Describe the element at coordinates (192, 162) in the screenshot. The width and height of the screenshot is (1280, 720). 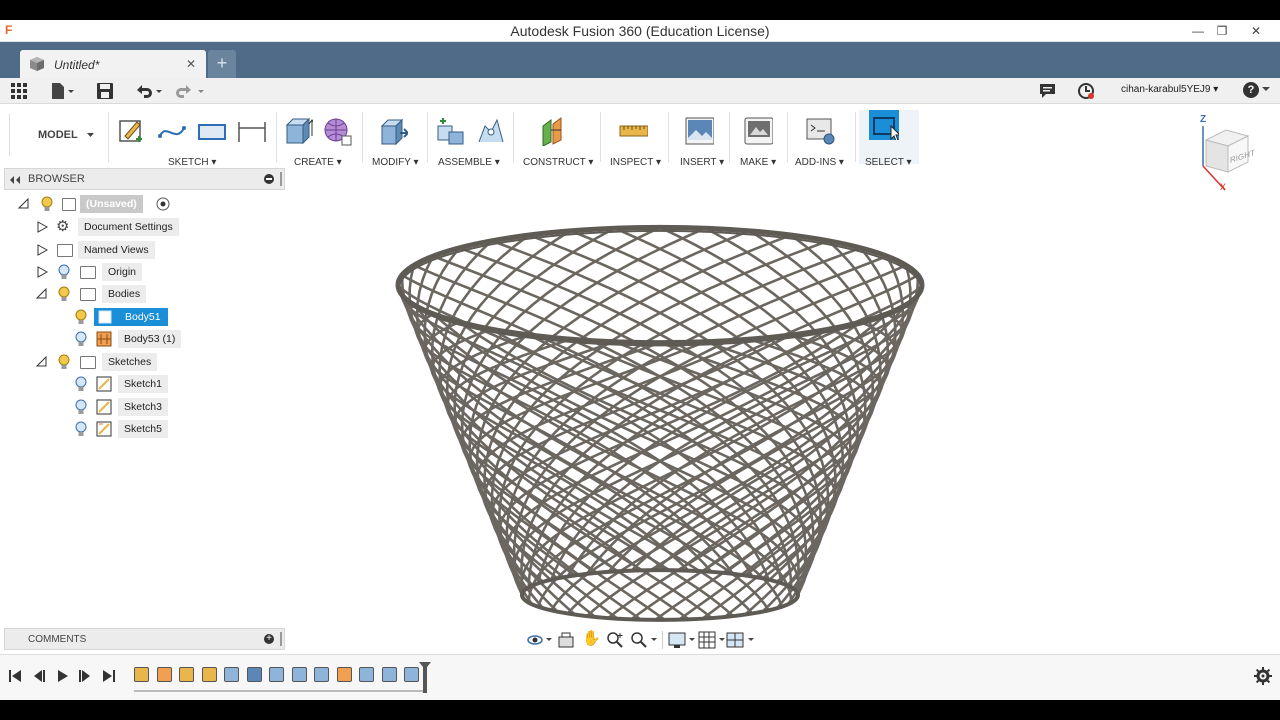
I see `sketch-menu: SKETCH ▾` at that location.